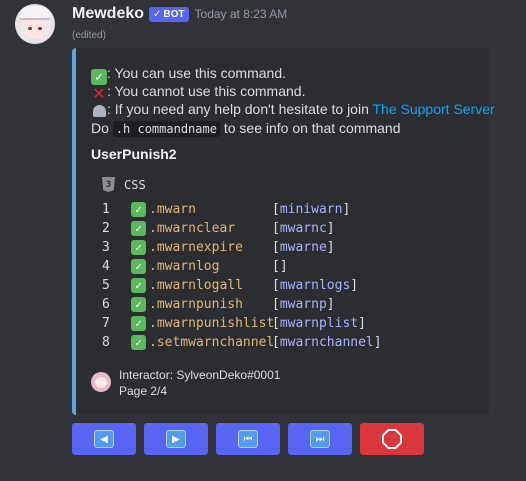 This screenshot has height=481, width=526. I want to click on message-timestamp: Today at 8:23 AM, so click(241, 14).